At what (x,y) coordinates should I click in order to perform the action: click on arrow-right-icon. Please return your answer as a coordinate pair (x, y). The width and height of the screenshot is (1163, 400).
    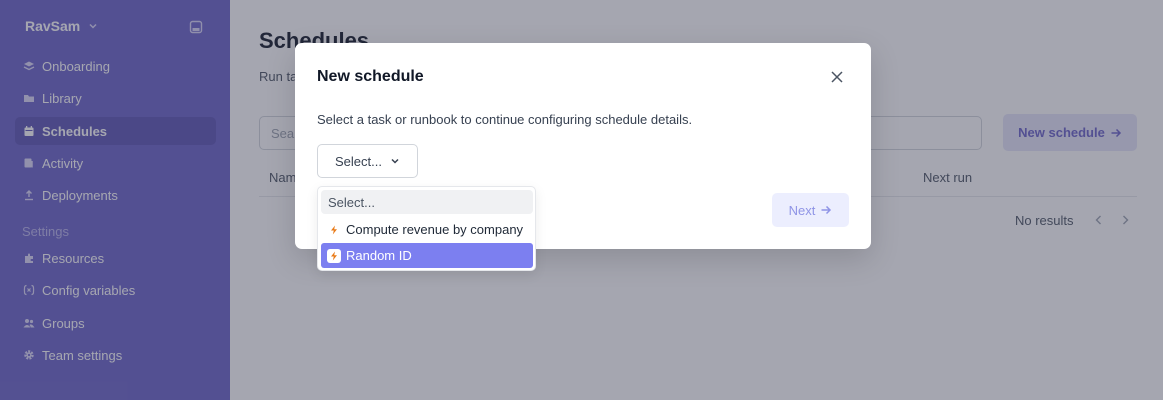
    Looking at the image, I should click on (826, 210).